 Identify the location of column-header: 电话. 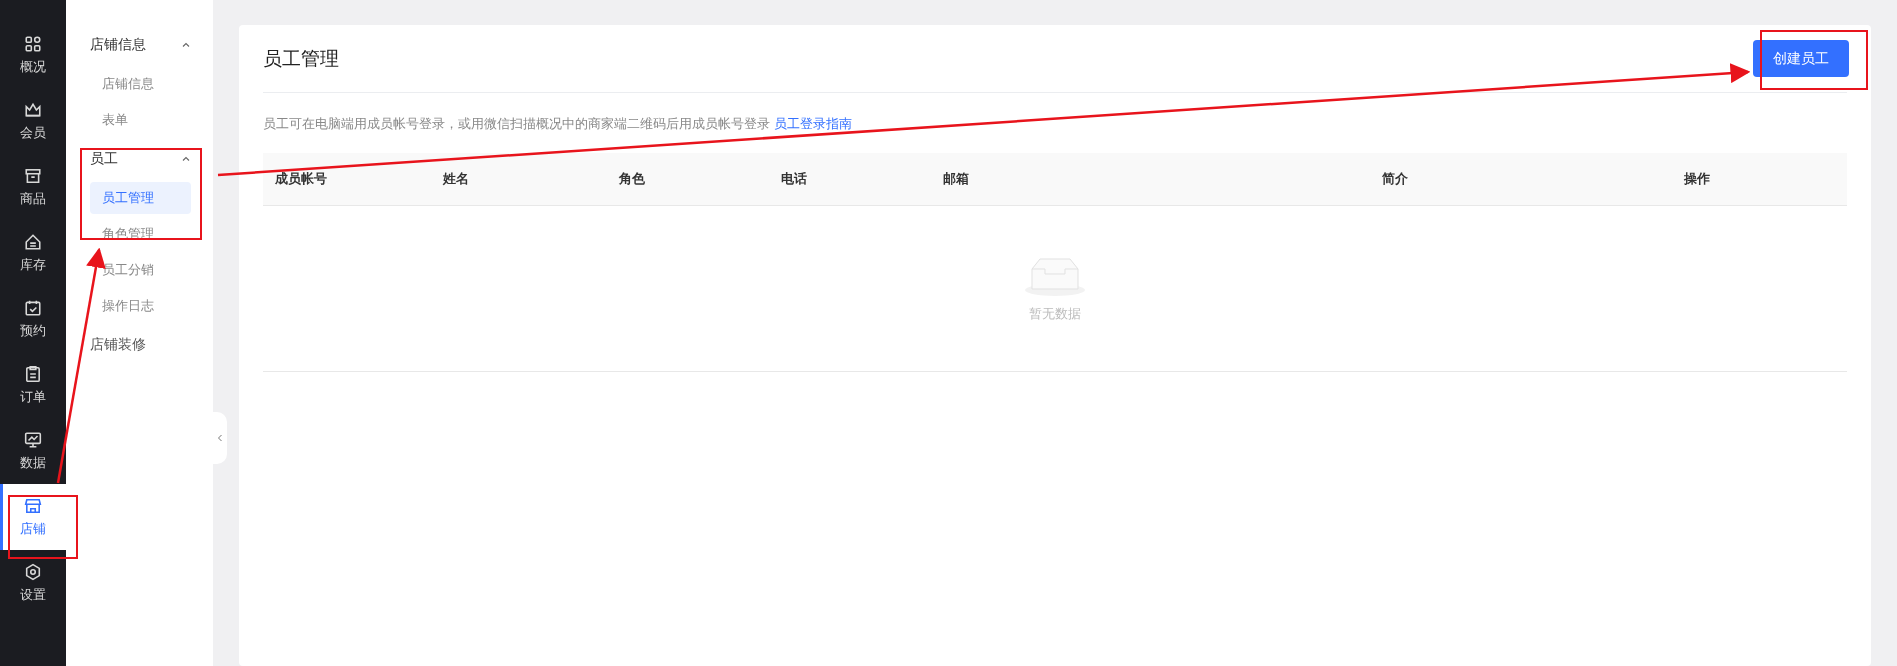
(794, 179).